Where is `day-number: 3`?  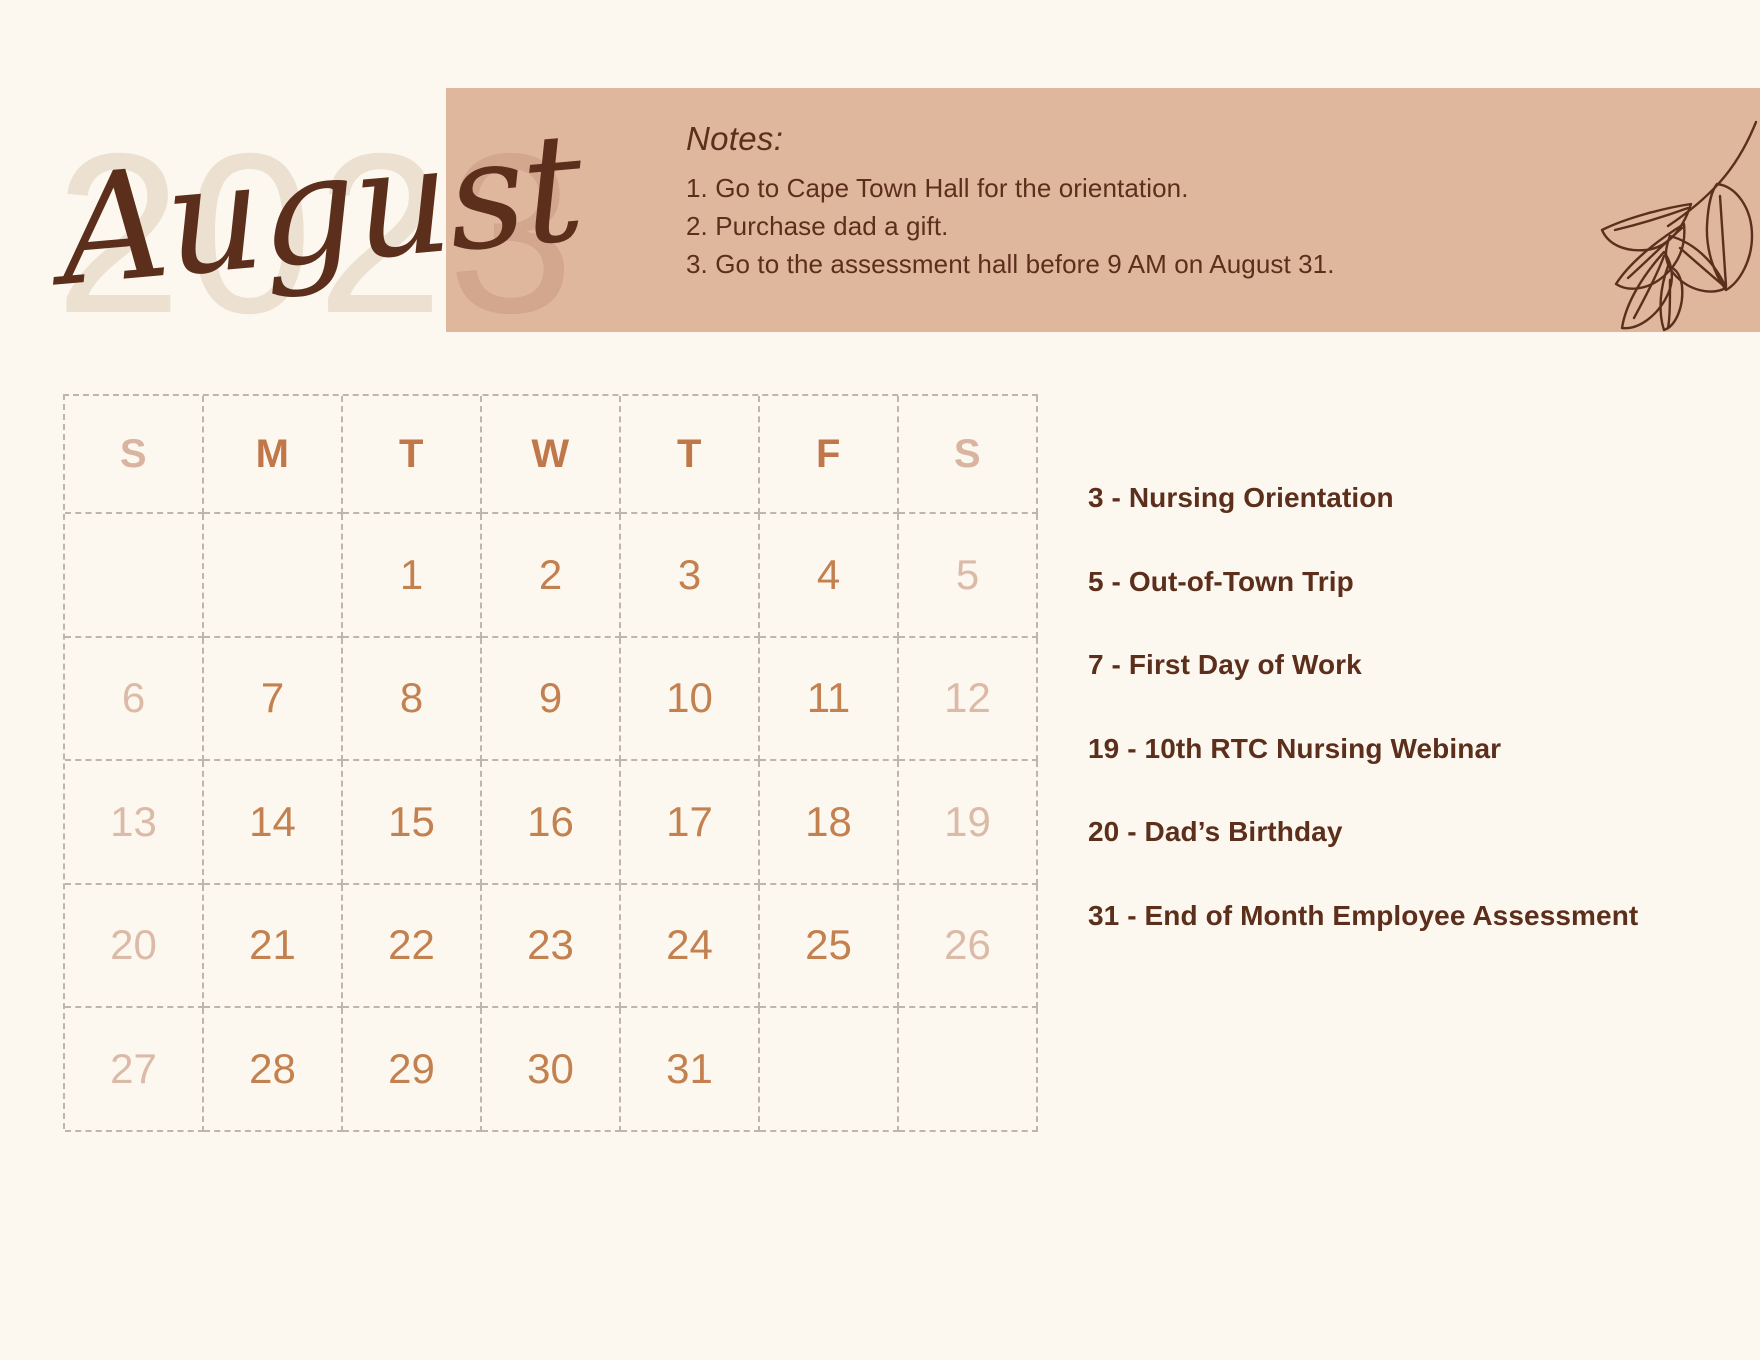
day-number: 3 is located at coordinates (689, 574).